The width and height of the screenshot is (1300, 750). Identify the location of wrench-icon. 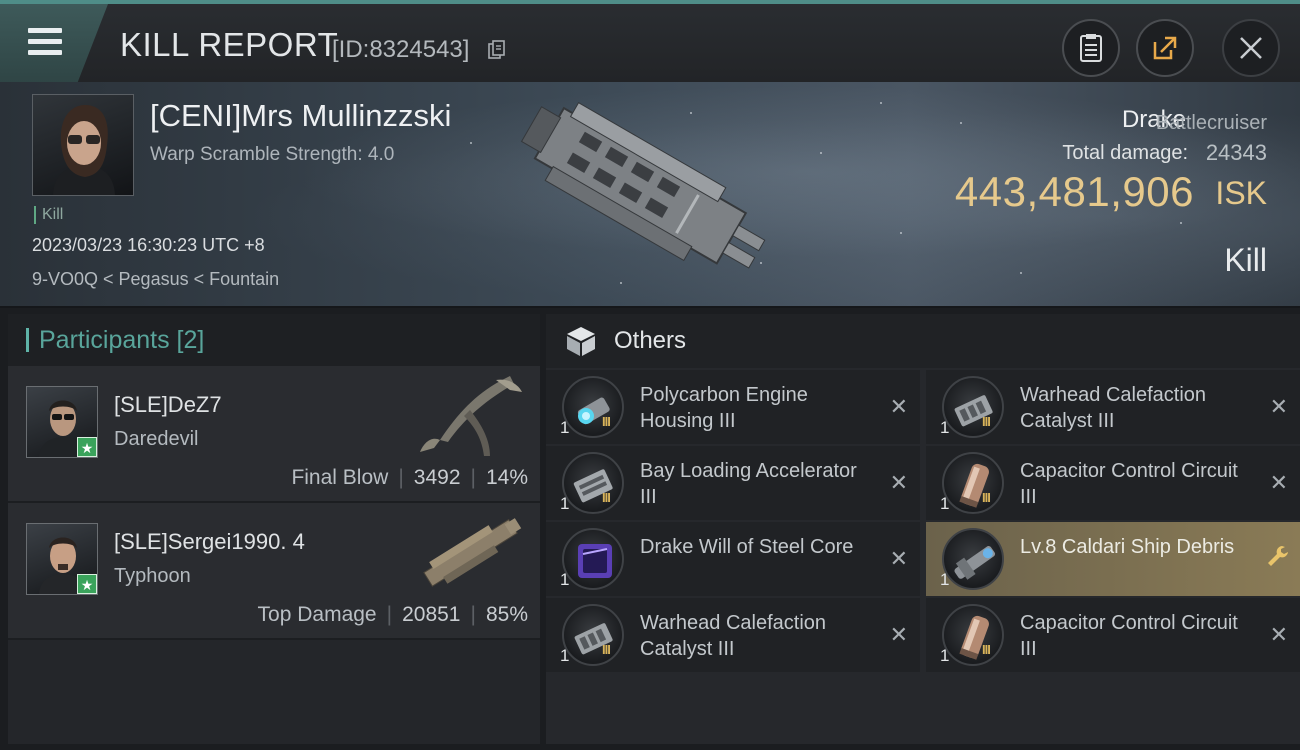
(1278, 556).